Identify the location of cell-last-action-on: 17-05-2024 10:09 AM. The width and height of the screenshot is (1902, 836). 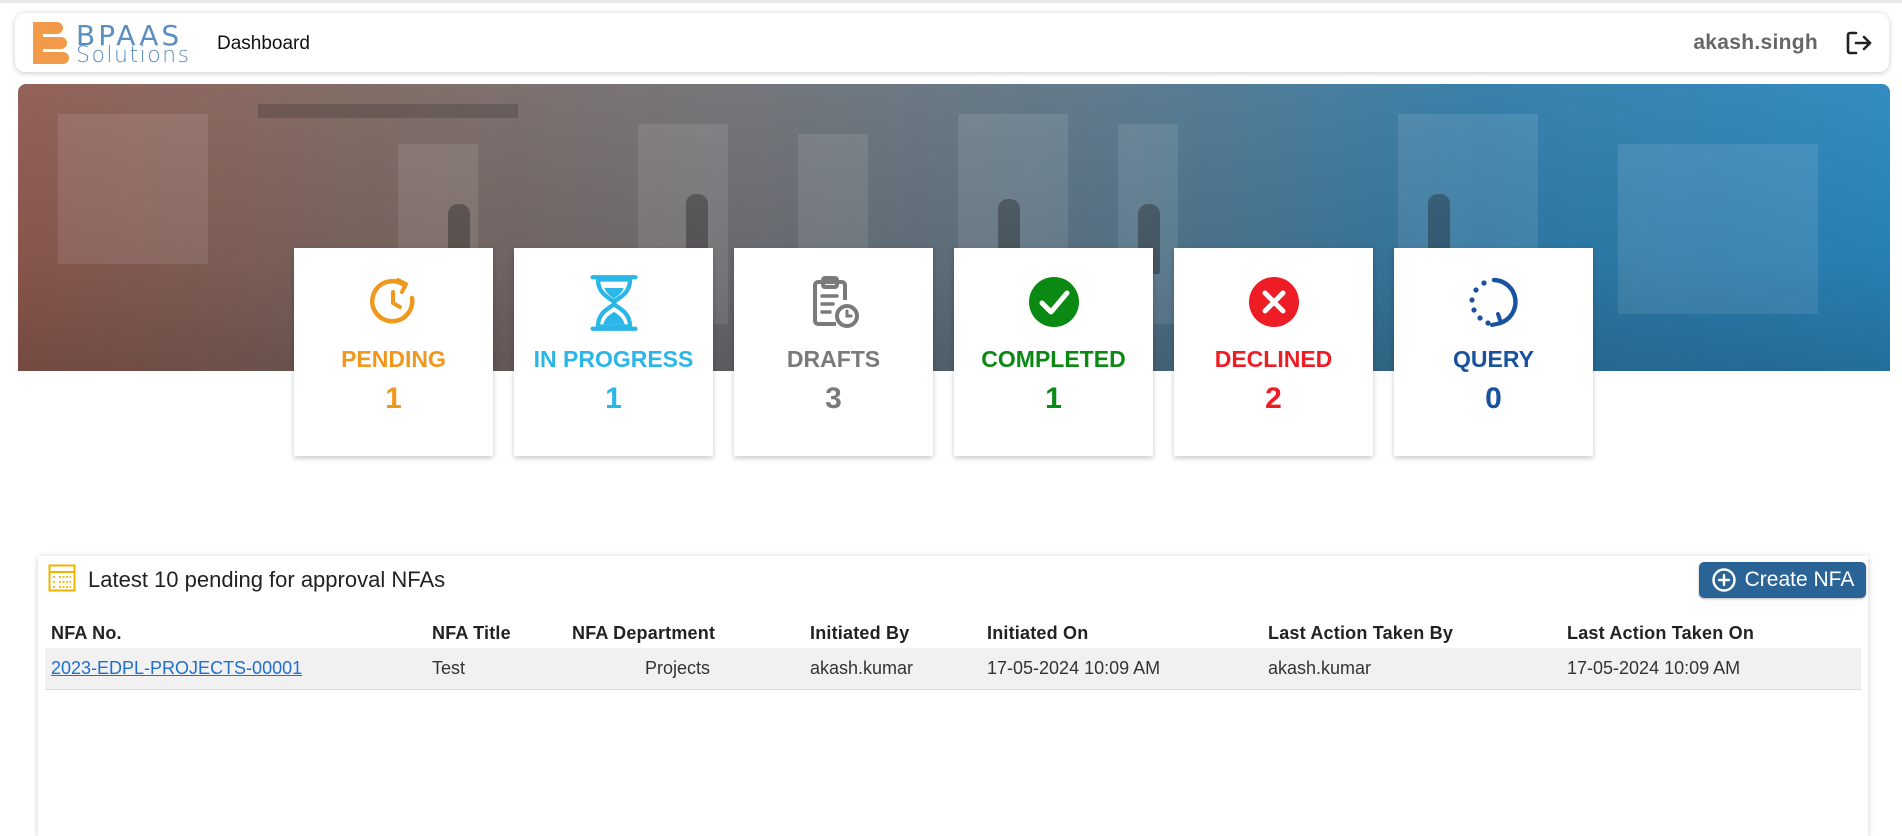
(1711, 669).